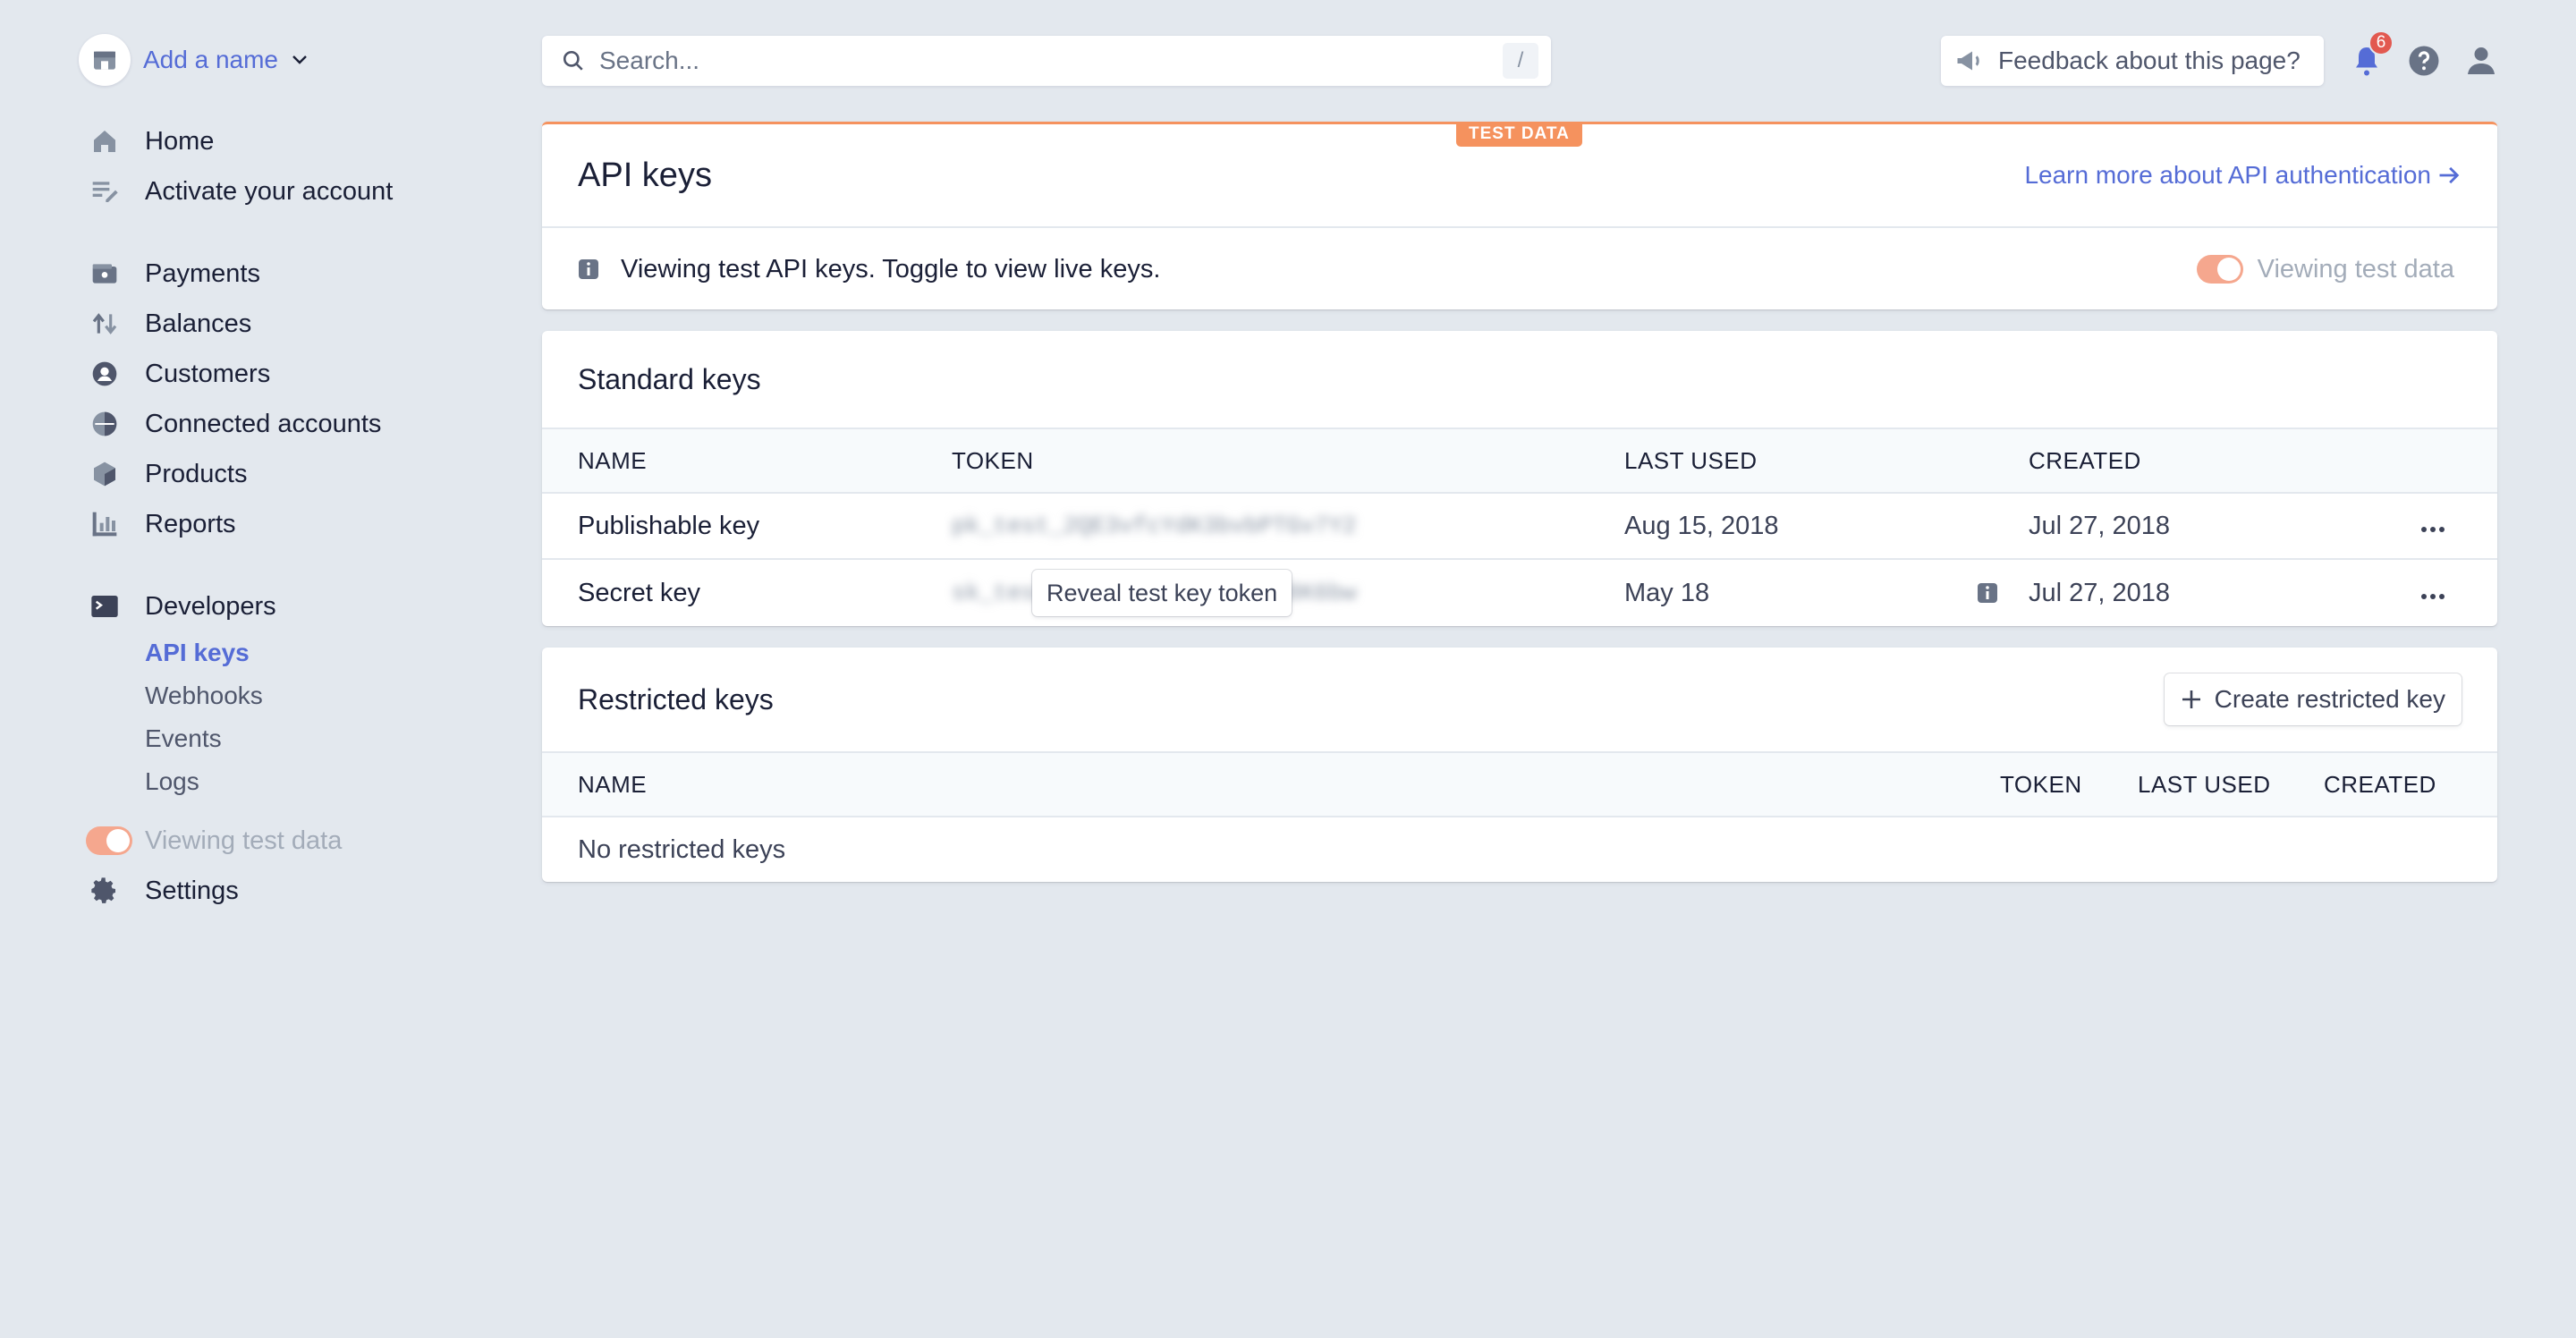  I want to click on sidebar-item-connected-accounts: Connected accounts, so click(289, 424).